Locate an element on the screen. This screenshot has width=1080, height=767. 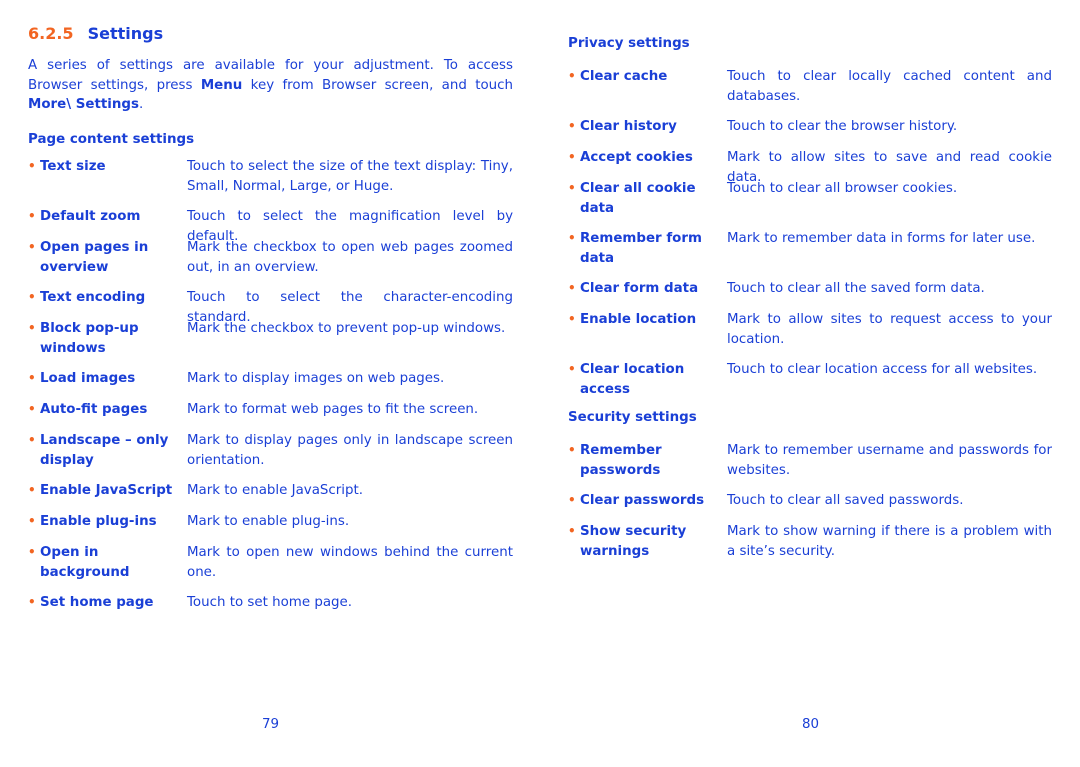
security-settings-title: Security settings is located at coordinates (632, 417).